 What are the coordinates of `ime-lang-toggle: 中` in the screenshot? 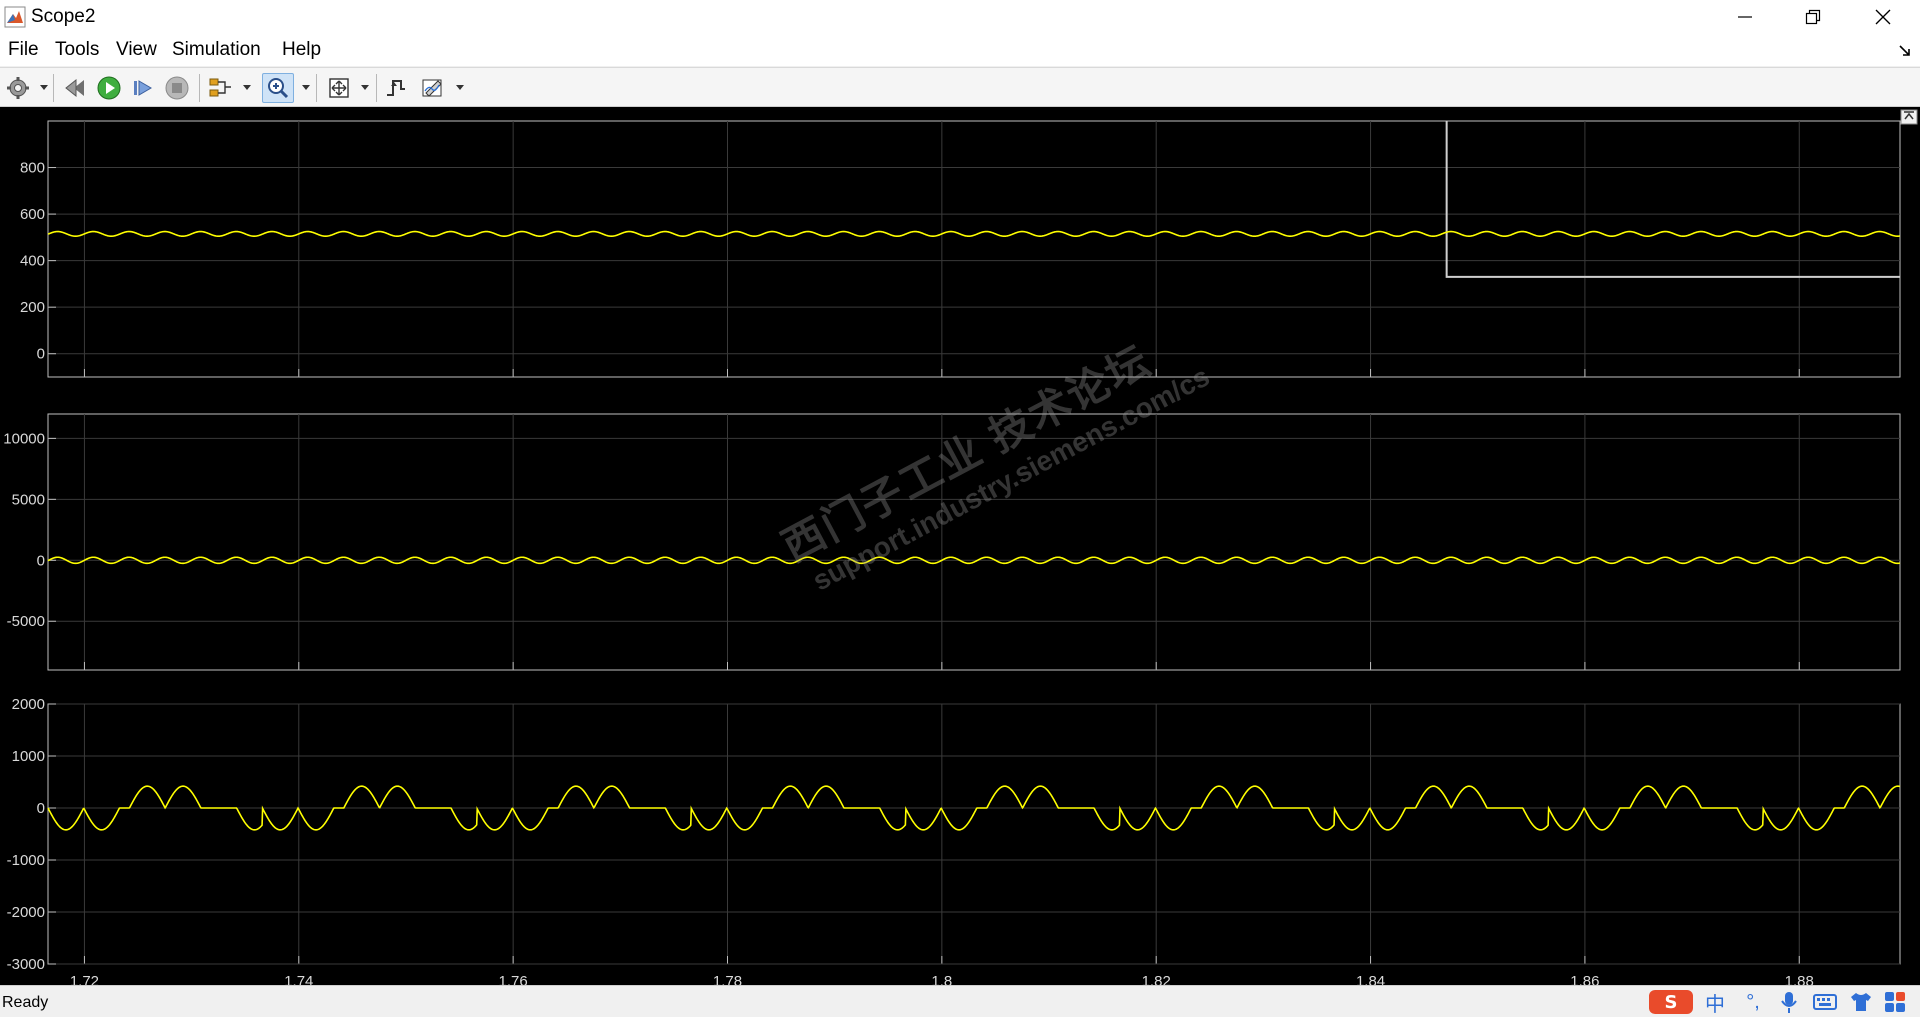 It's located at (1715, 1002).